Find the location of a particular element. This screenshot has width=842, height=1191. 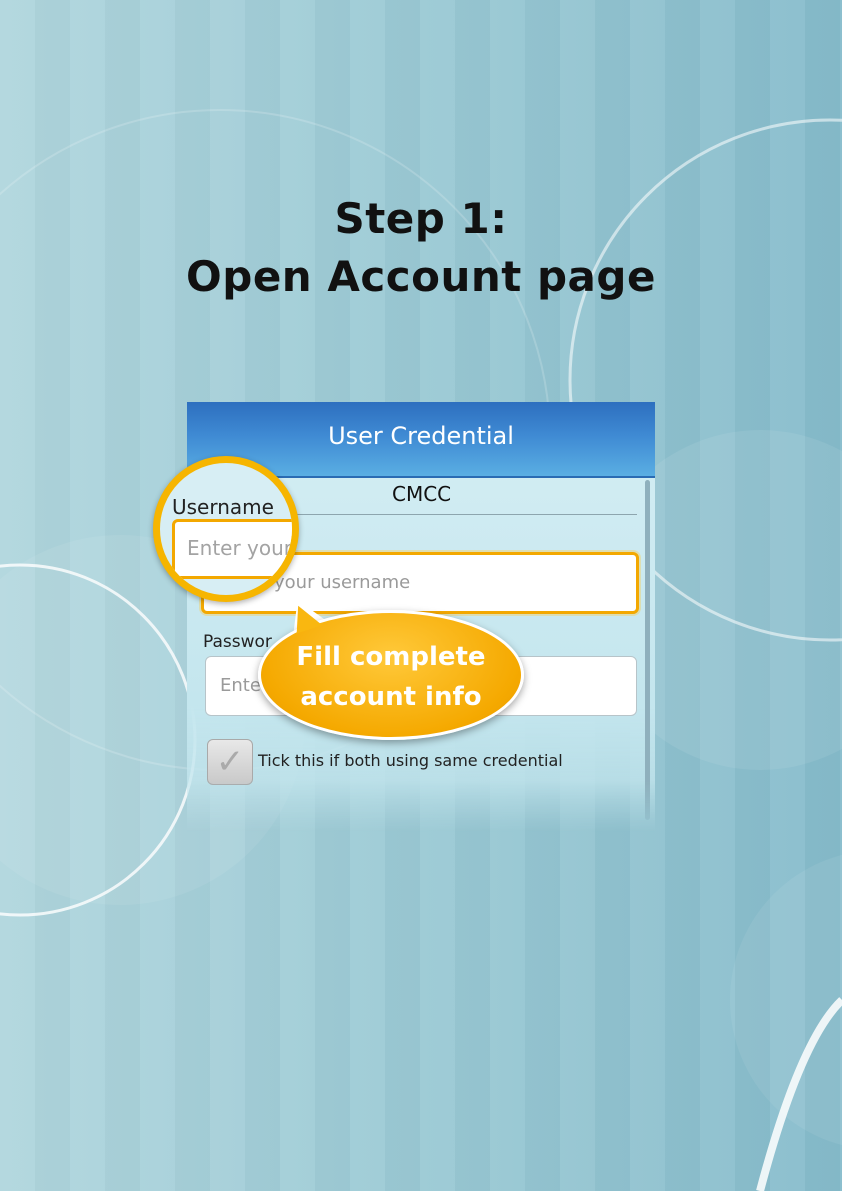

checkbox-label: Tick this if both using same credential is located at coordinates (410, 760).